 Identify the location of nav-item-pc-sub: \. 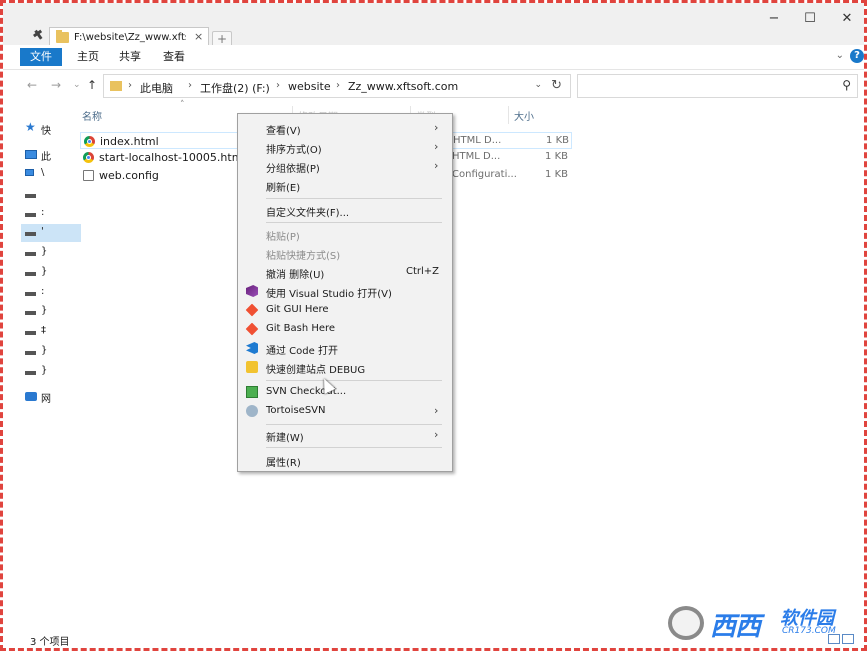
(51, 174).